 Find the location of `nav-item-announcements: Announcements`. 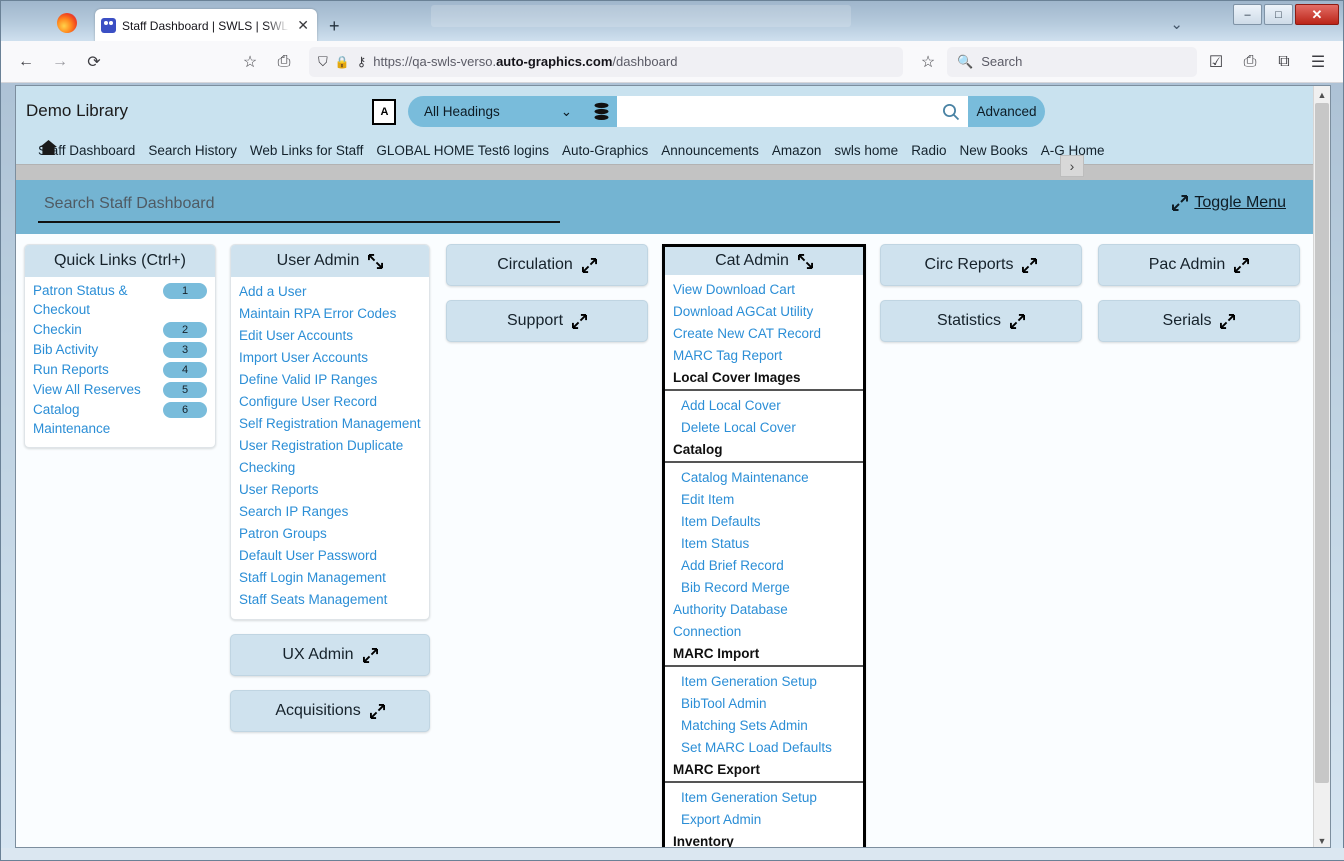

nav-item-announcements: Announcements is located at coordinates (710, 150).